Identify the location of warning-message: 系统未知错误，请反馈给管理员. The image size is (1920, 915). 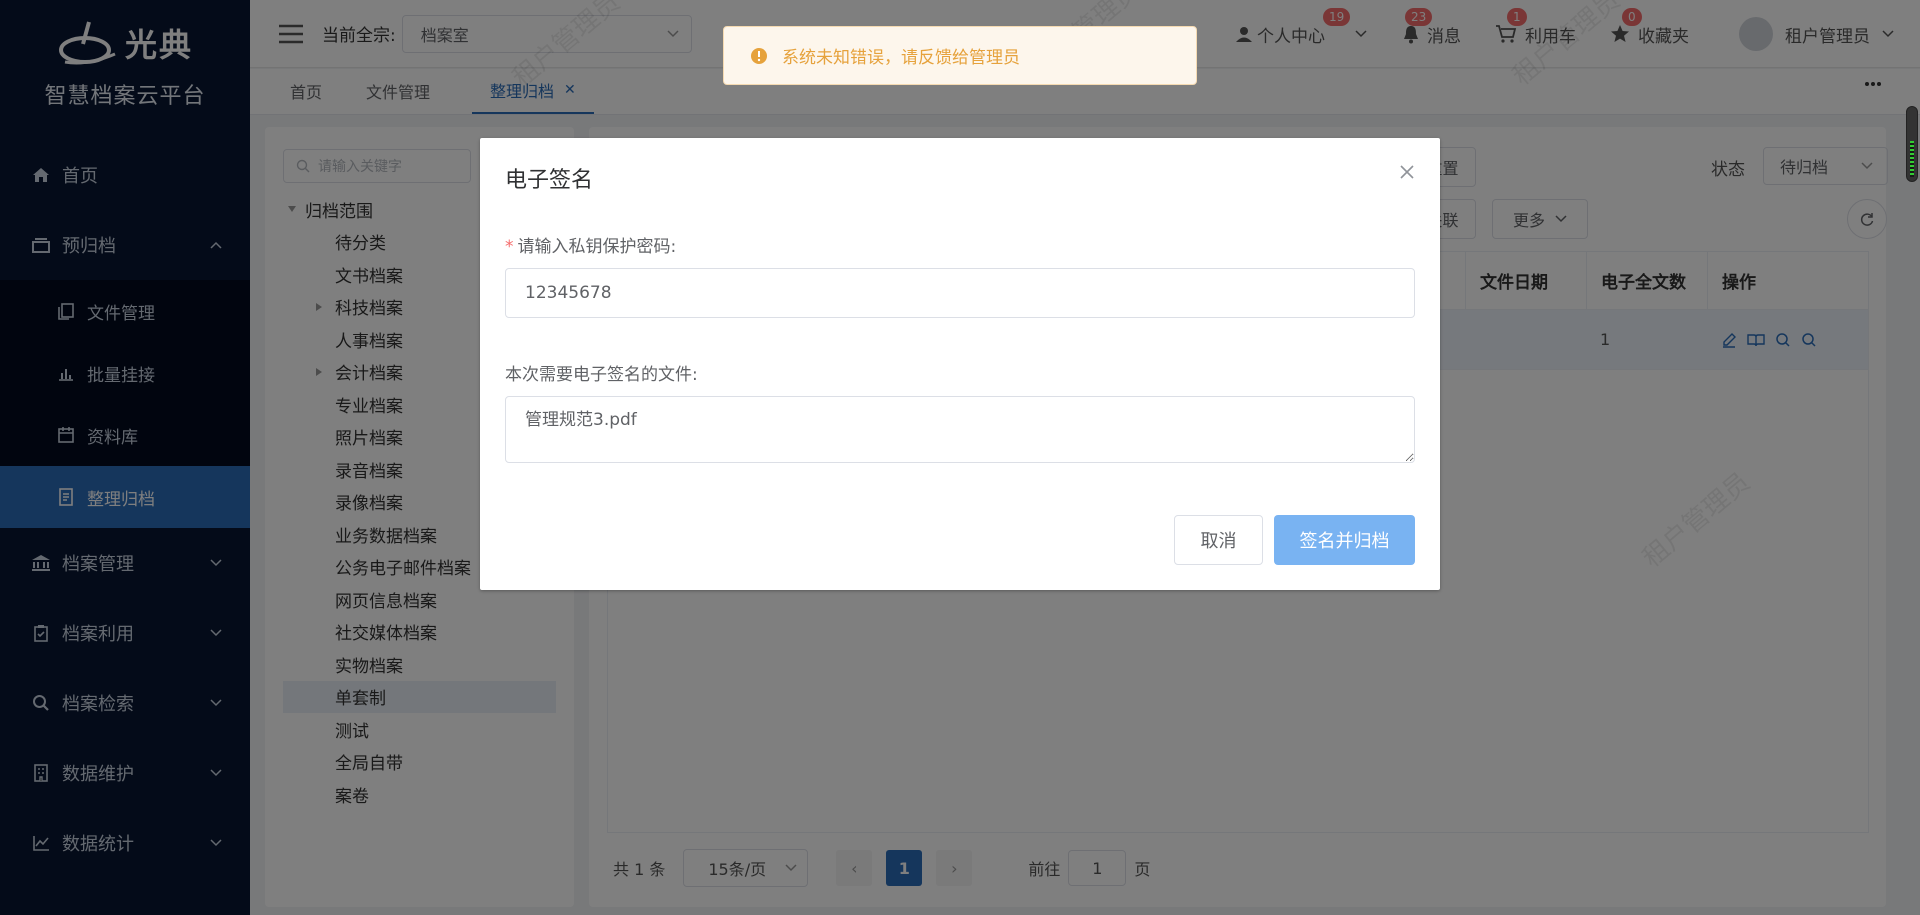
(960, 55).